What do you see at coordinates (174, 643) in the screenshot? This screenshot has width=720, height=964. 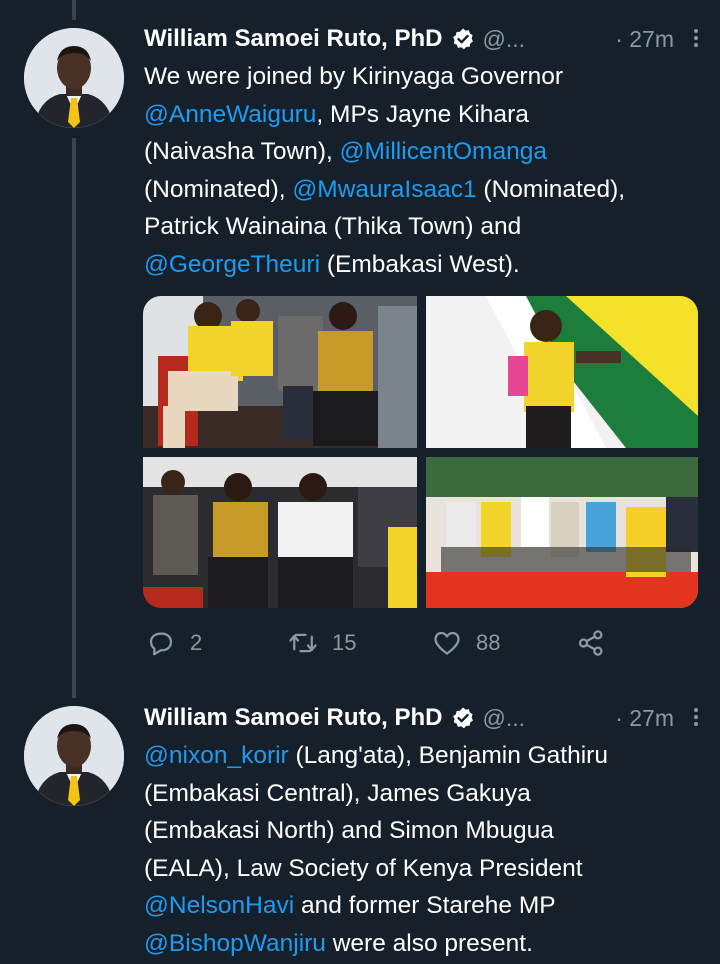 I see `reply-button: 2` at bounding box center [174, 643].